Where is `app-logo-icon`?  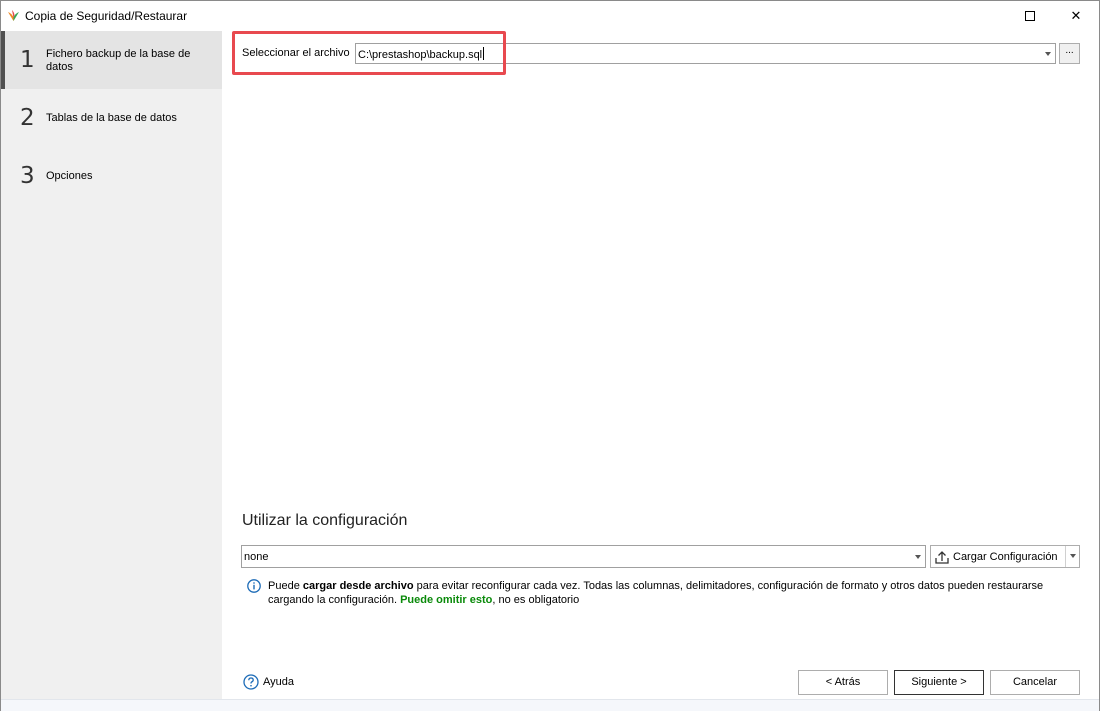 app-logo-icon is located at coordinates (13, 15).